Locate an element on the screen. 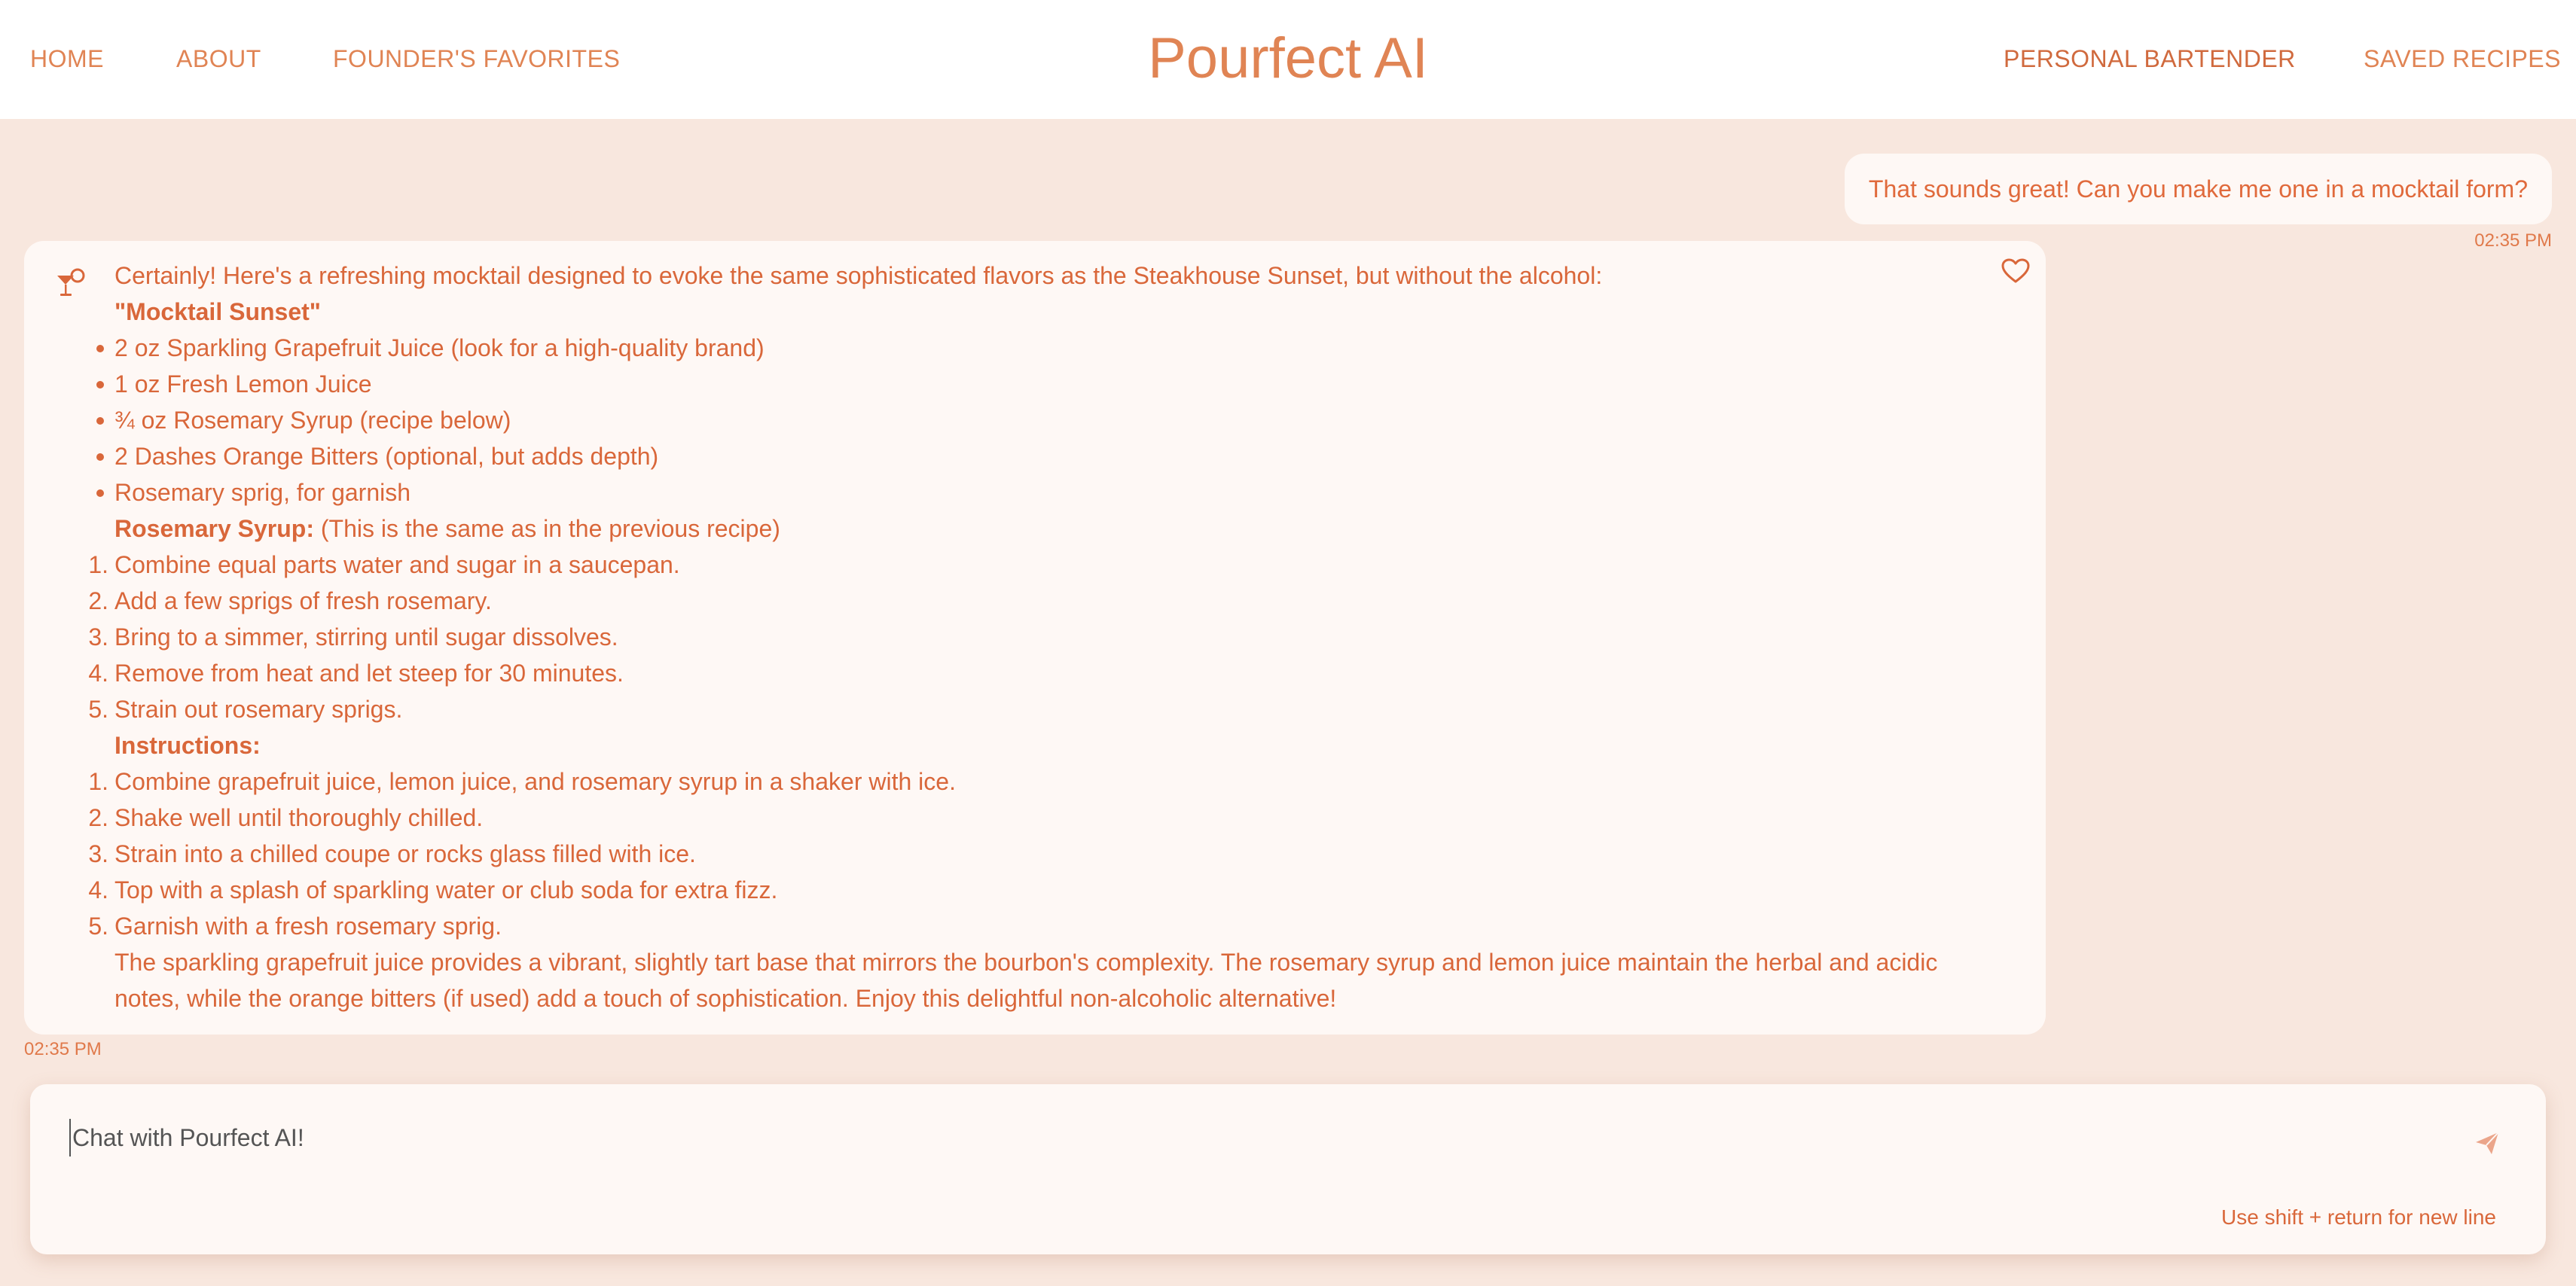 The image size is (2576, 1286). cocktail-icon is located at coordinates (71, 282).